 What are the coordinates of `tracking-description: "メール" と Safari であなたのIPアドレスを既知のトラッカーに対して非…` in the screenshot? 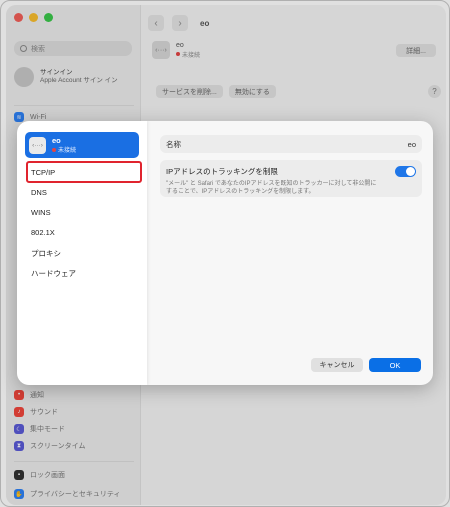 It's located at (271, 188).